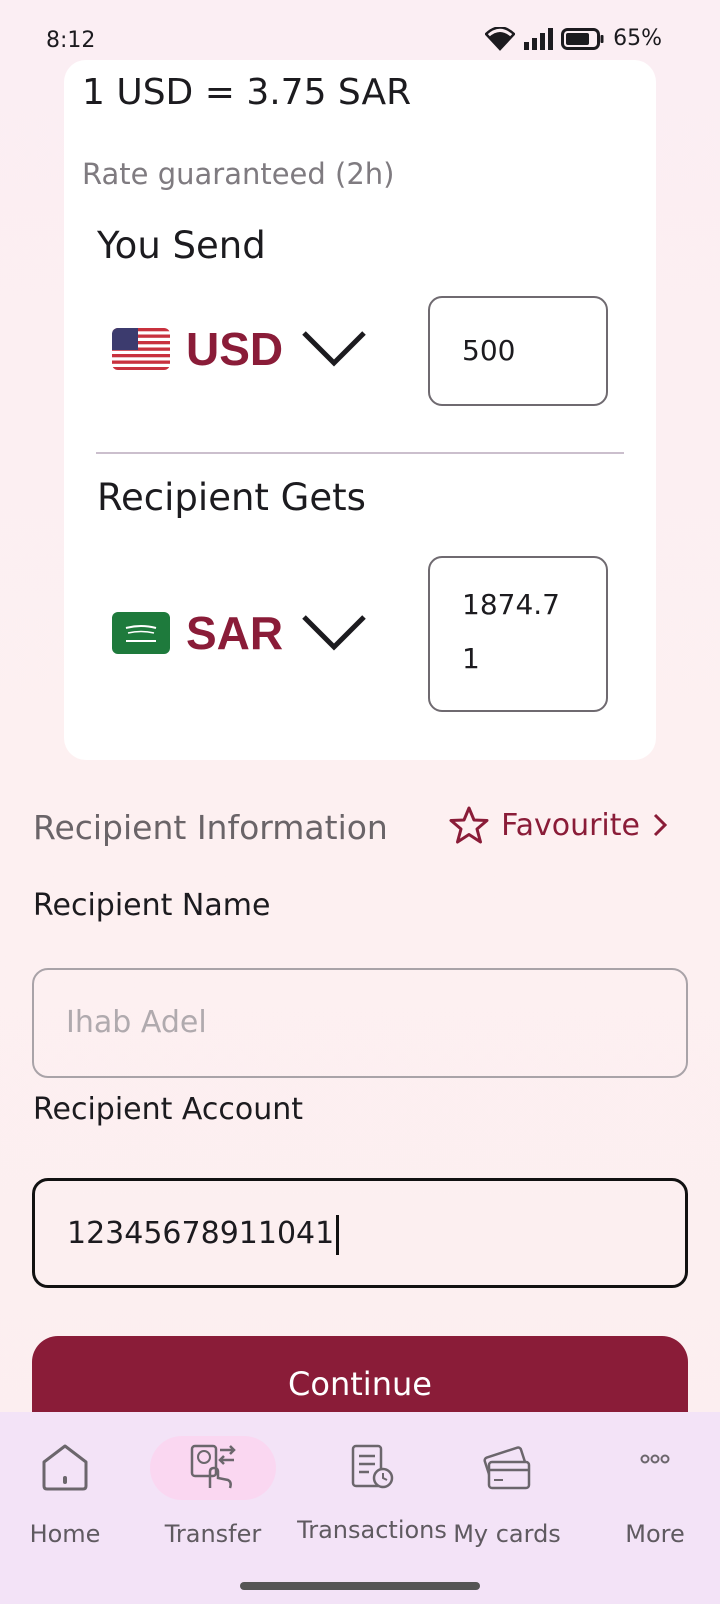 This screenshot has width=720, height=1604. Describe the element at coordinates (372, 1530) in the screenshot. I see `nav-label-transactions: Transactions` at that location.